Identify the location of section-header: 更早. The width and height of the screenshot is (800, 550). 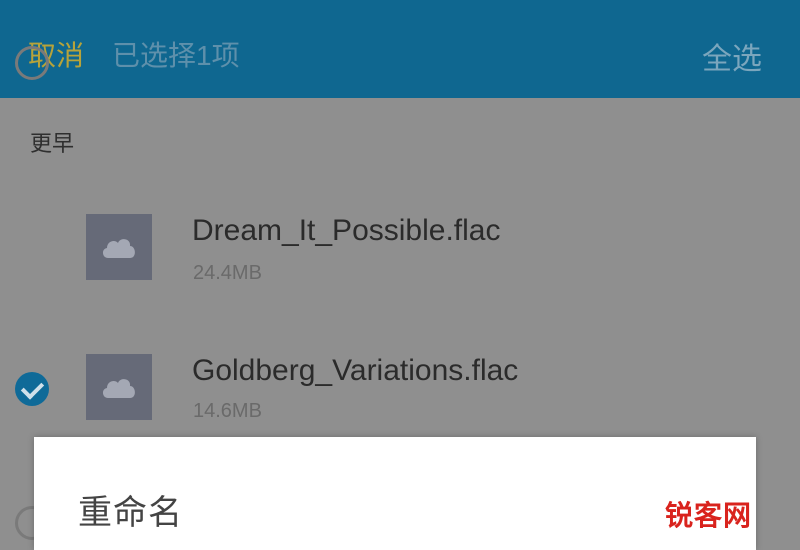
(52, 143).